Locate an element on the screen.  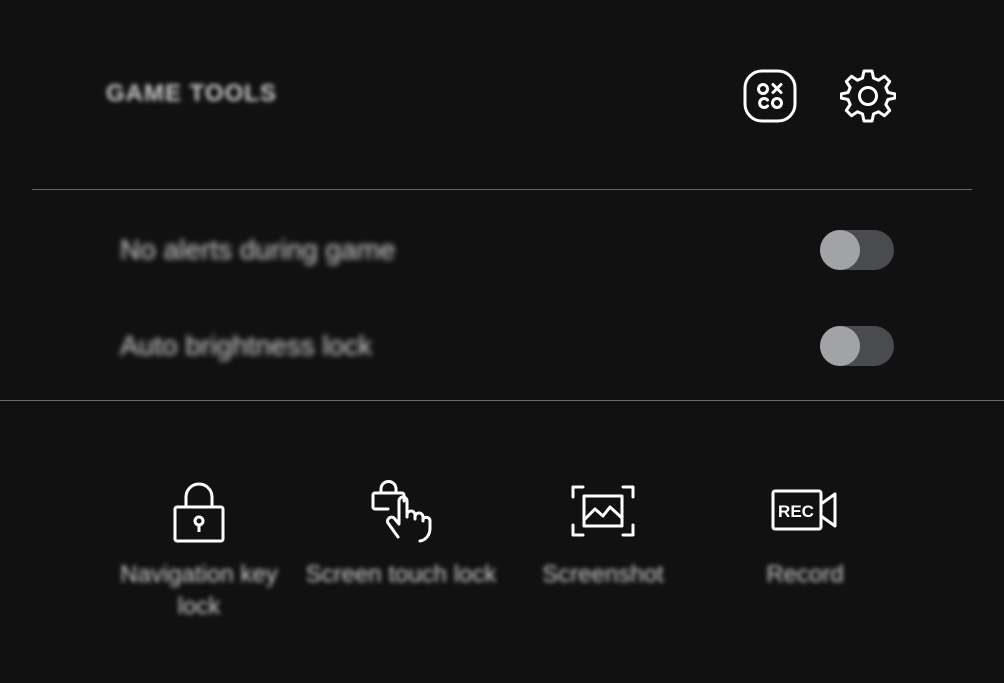
tool-label: Navigation key lock is located at coordinates (199, 590).